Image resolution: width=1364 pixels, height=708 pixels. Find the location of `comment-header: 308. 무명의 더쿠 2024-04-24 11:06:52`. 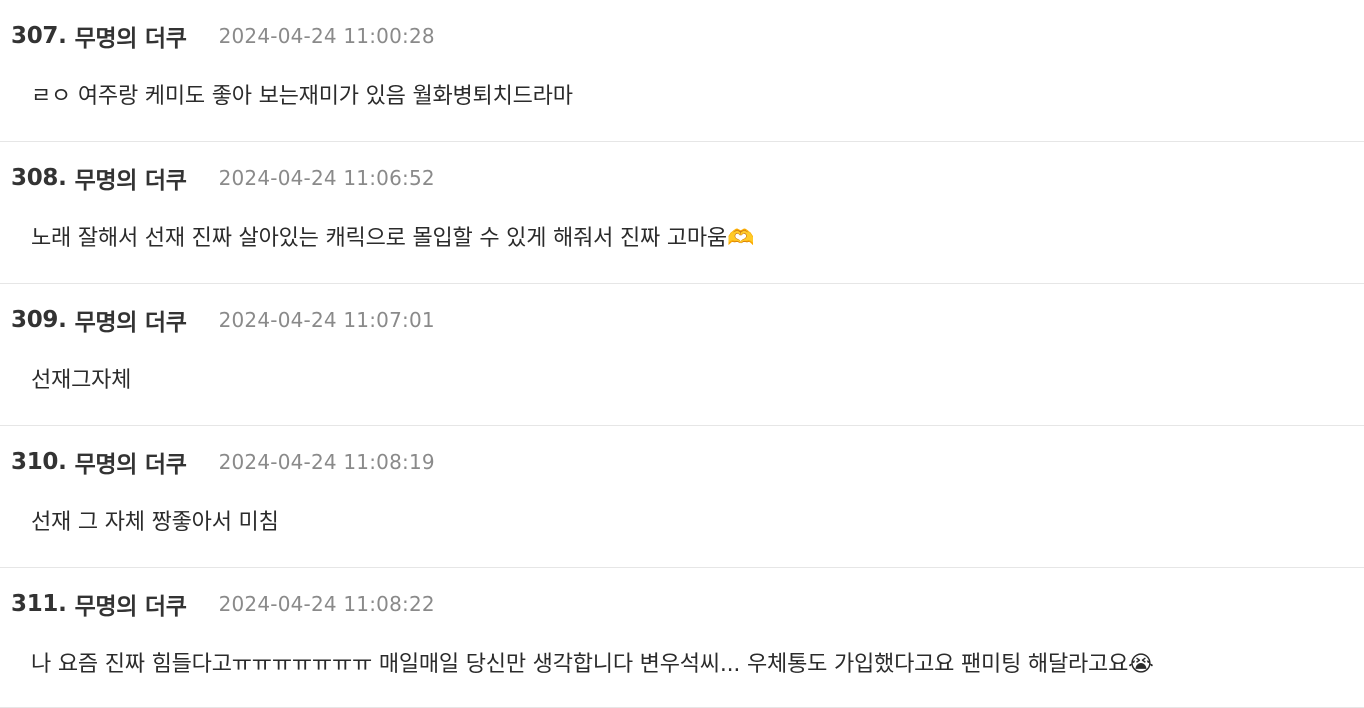

comment-header: 308. 무명의 더쿠 2024-04-24 11:06:52 is located at coordinates (223, 178).